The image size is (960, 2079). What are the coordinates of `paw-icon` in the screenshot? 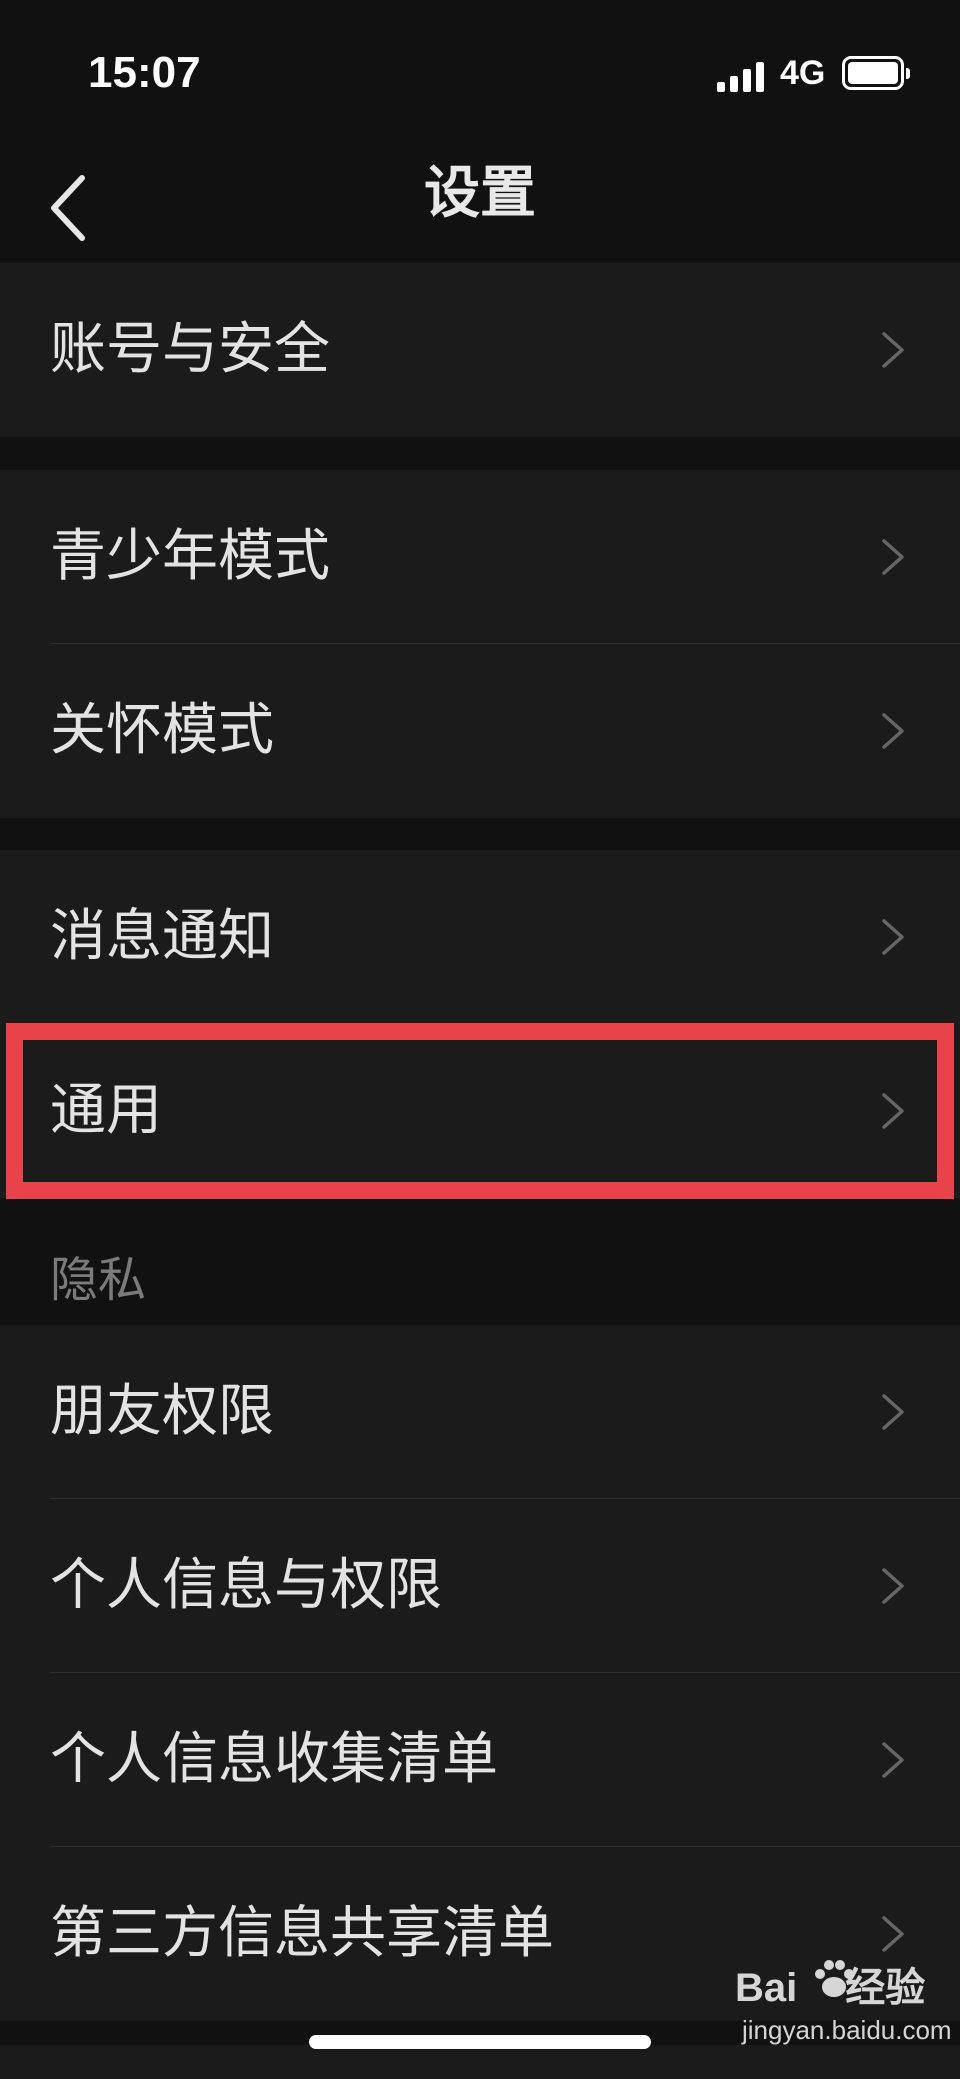 It's located at (834, 1978).